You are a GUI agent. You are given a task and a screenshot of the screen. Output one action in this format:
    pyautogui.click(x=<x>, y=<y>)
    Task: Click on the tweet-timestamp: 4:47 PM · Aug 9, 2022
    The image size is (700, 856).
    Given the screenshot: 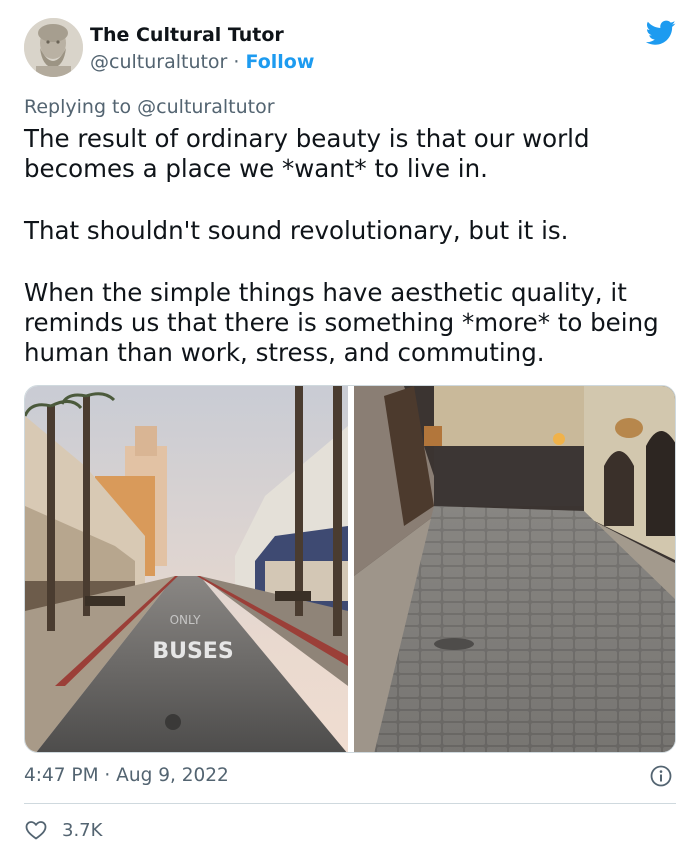 What is the action you would take?
    pyautogui.click(x=126, y=775)
    